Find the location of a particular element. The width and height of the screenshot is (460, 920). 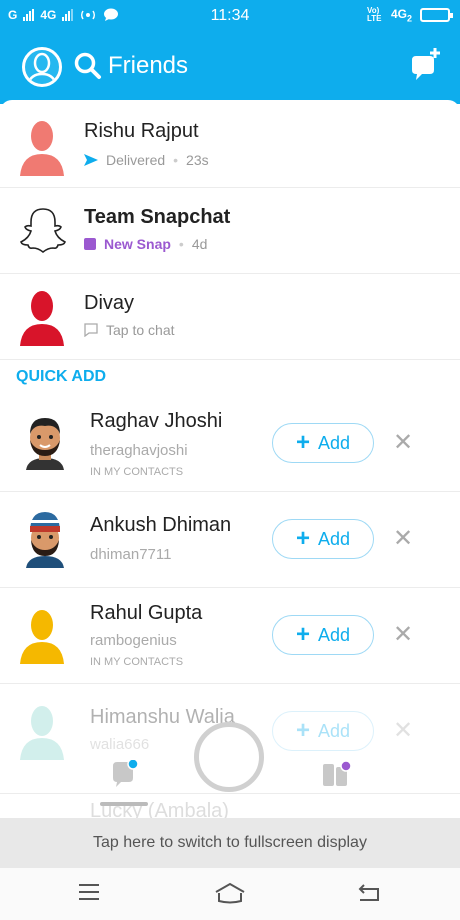

quick-add-name: Ankush Dhiman is located at coordinates (161, 525).